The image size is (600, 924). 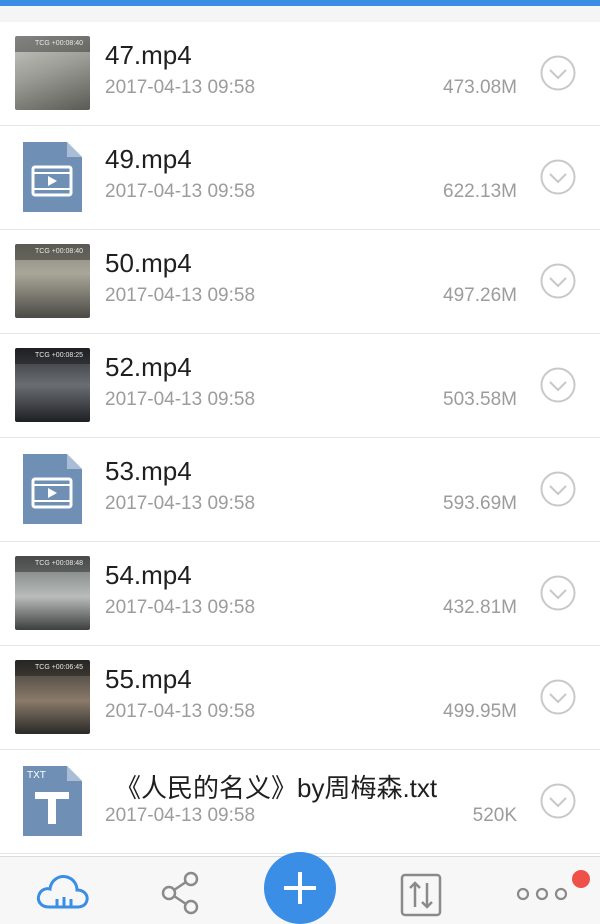 What do you see at coordinates (52, 564) in the screenshot?
I see `timecode-overlay: TCG +00:08:48` at bounding box center [52, 564].